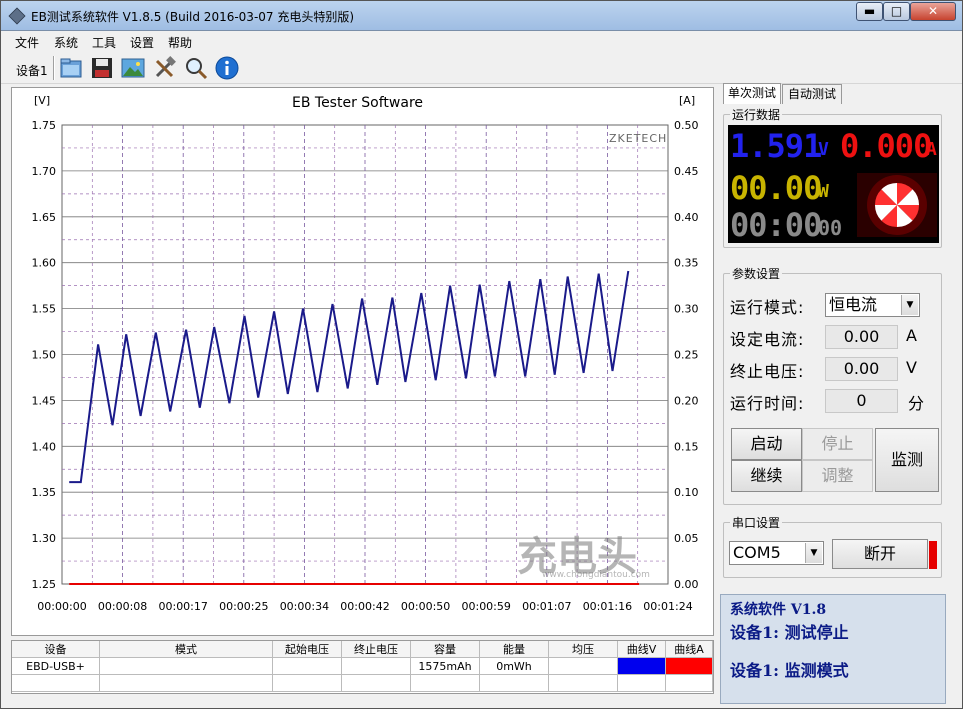 This screenshot has height=709, width=963. I want to click on current-unit: A, so click(931, 149).